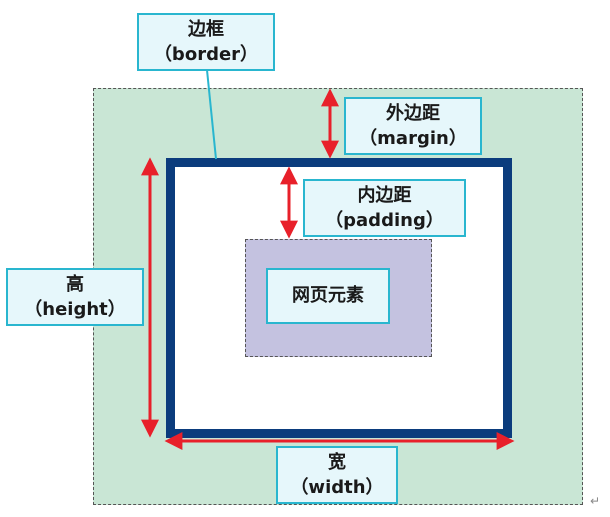 The width and height of the screenshot is (610, 517). Describe the element at coordinates (413, 126) in the screenshot. I see `margin-label: 外边距 （margin）` at that location.